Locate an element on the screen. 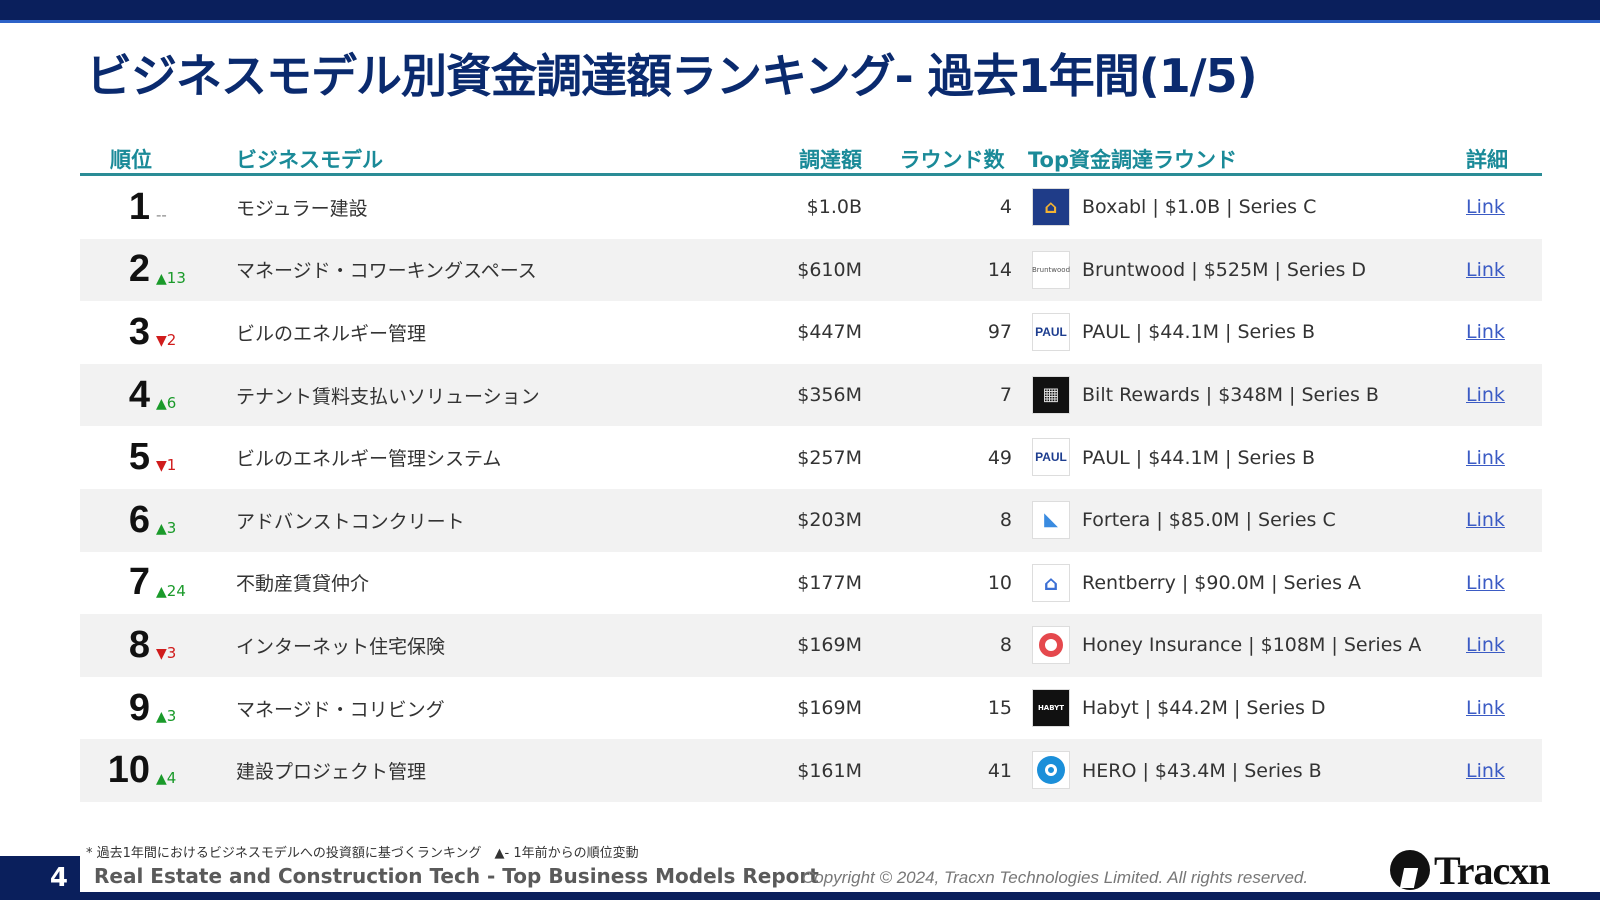 The height and width of the screenshot is (900, 1600). round-count: 8 is located at coordinates (1005, 645).